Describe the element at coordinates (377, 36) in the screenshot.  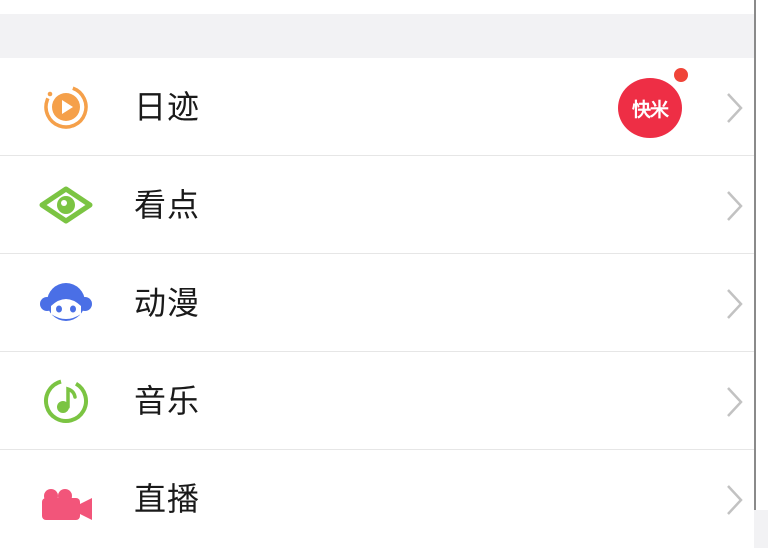
I see `section-gap` at that location.